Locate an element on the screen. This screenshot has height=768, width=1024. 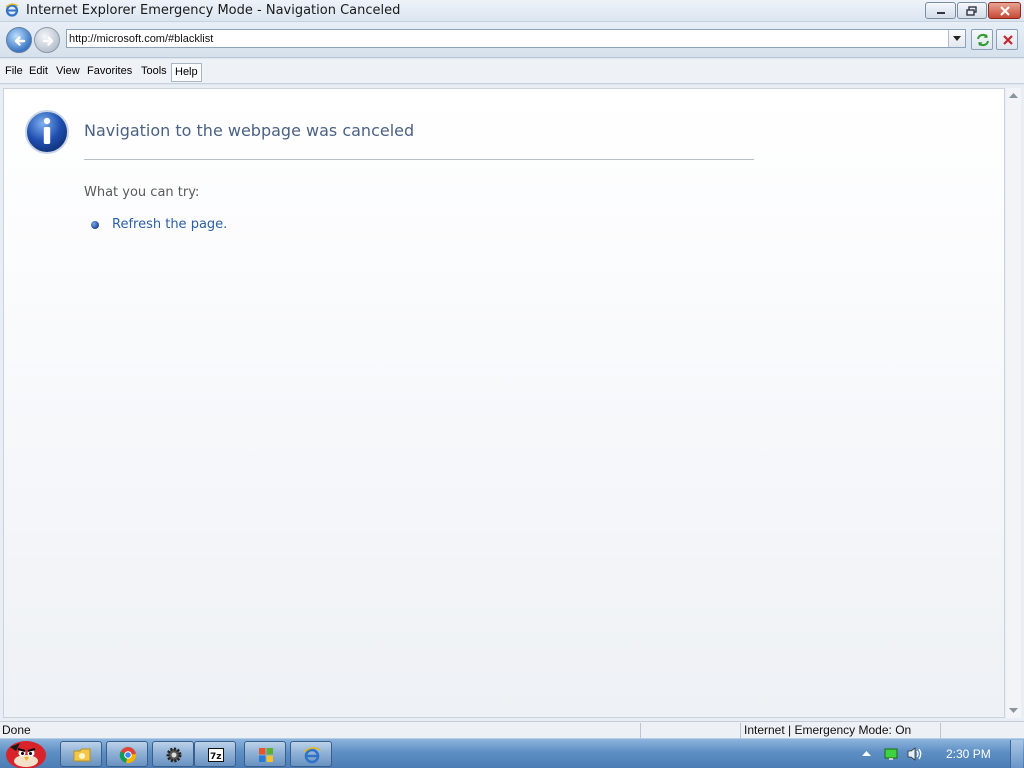
restore-button is located at coordinates (972, 10).